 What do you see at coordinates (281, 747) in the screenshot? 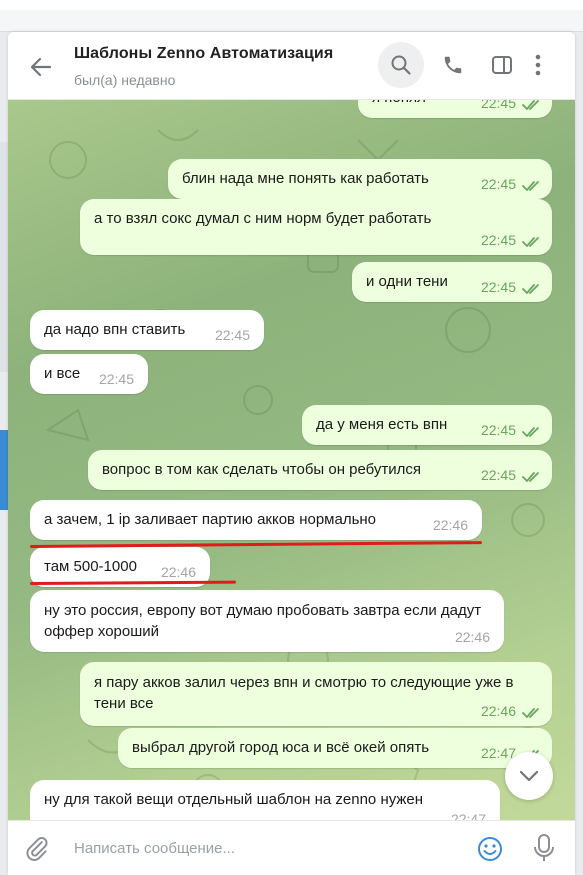
I see `message-text: выбрал другой город юса и всё окей опять` at bounding box center [281, 747].